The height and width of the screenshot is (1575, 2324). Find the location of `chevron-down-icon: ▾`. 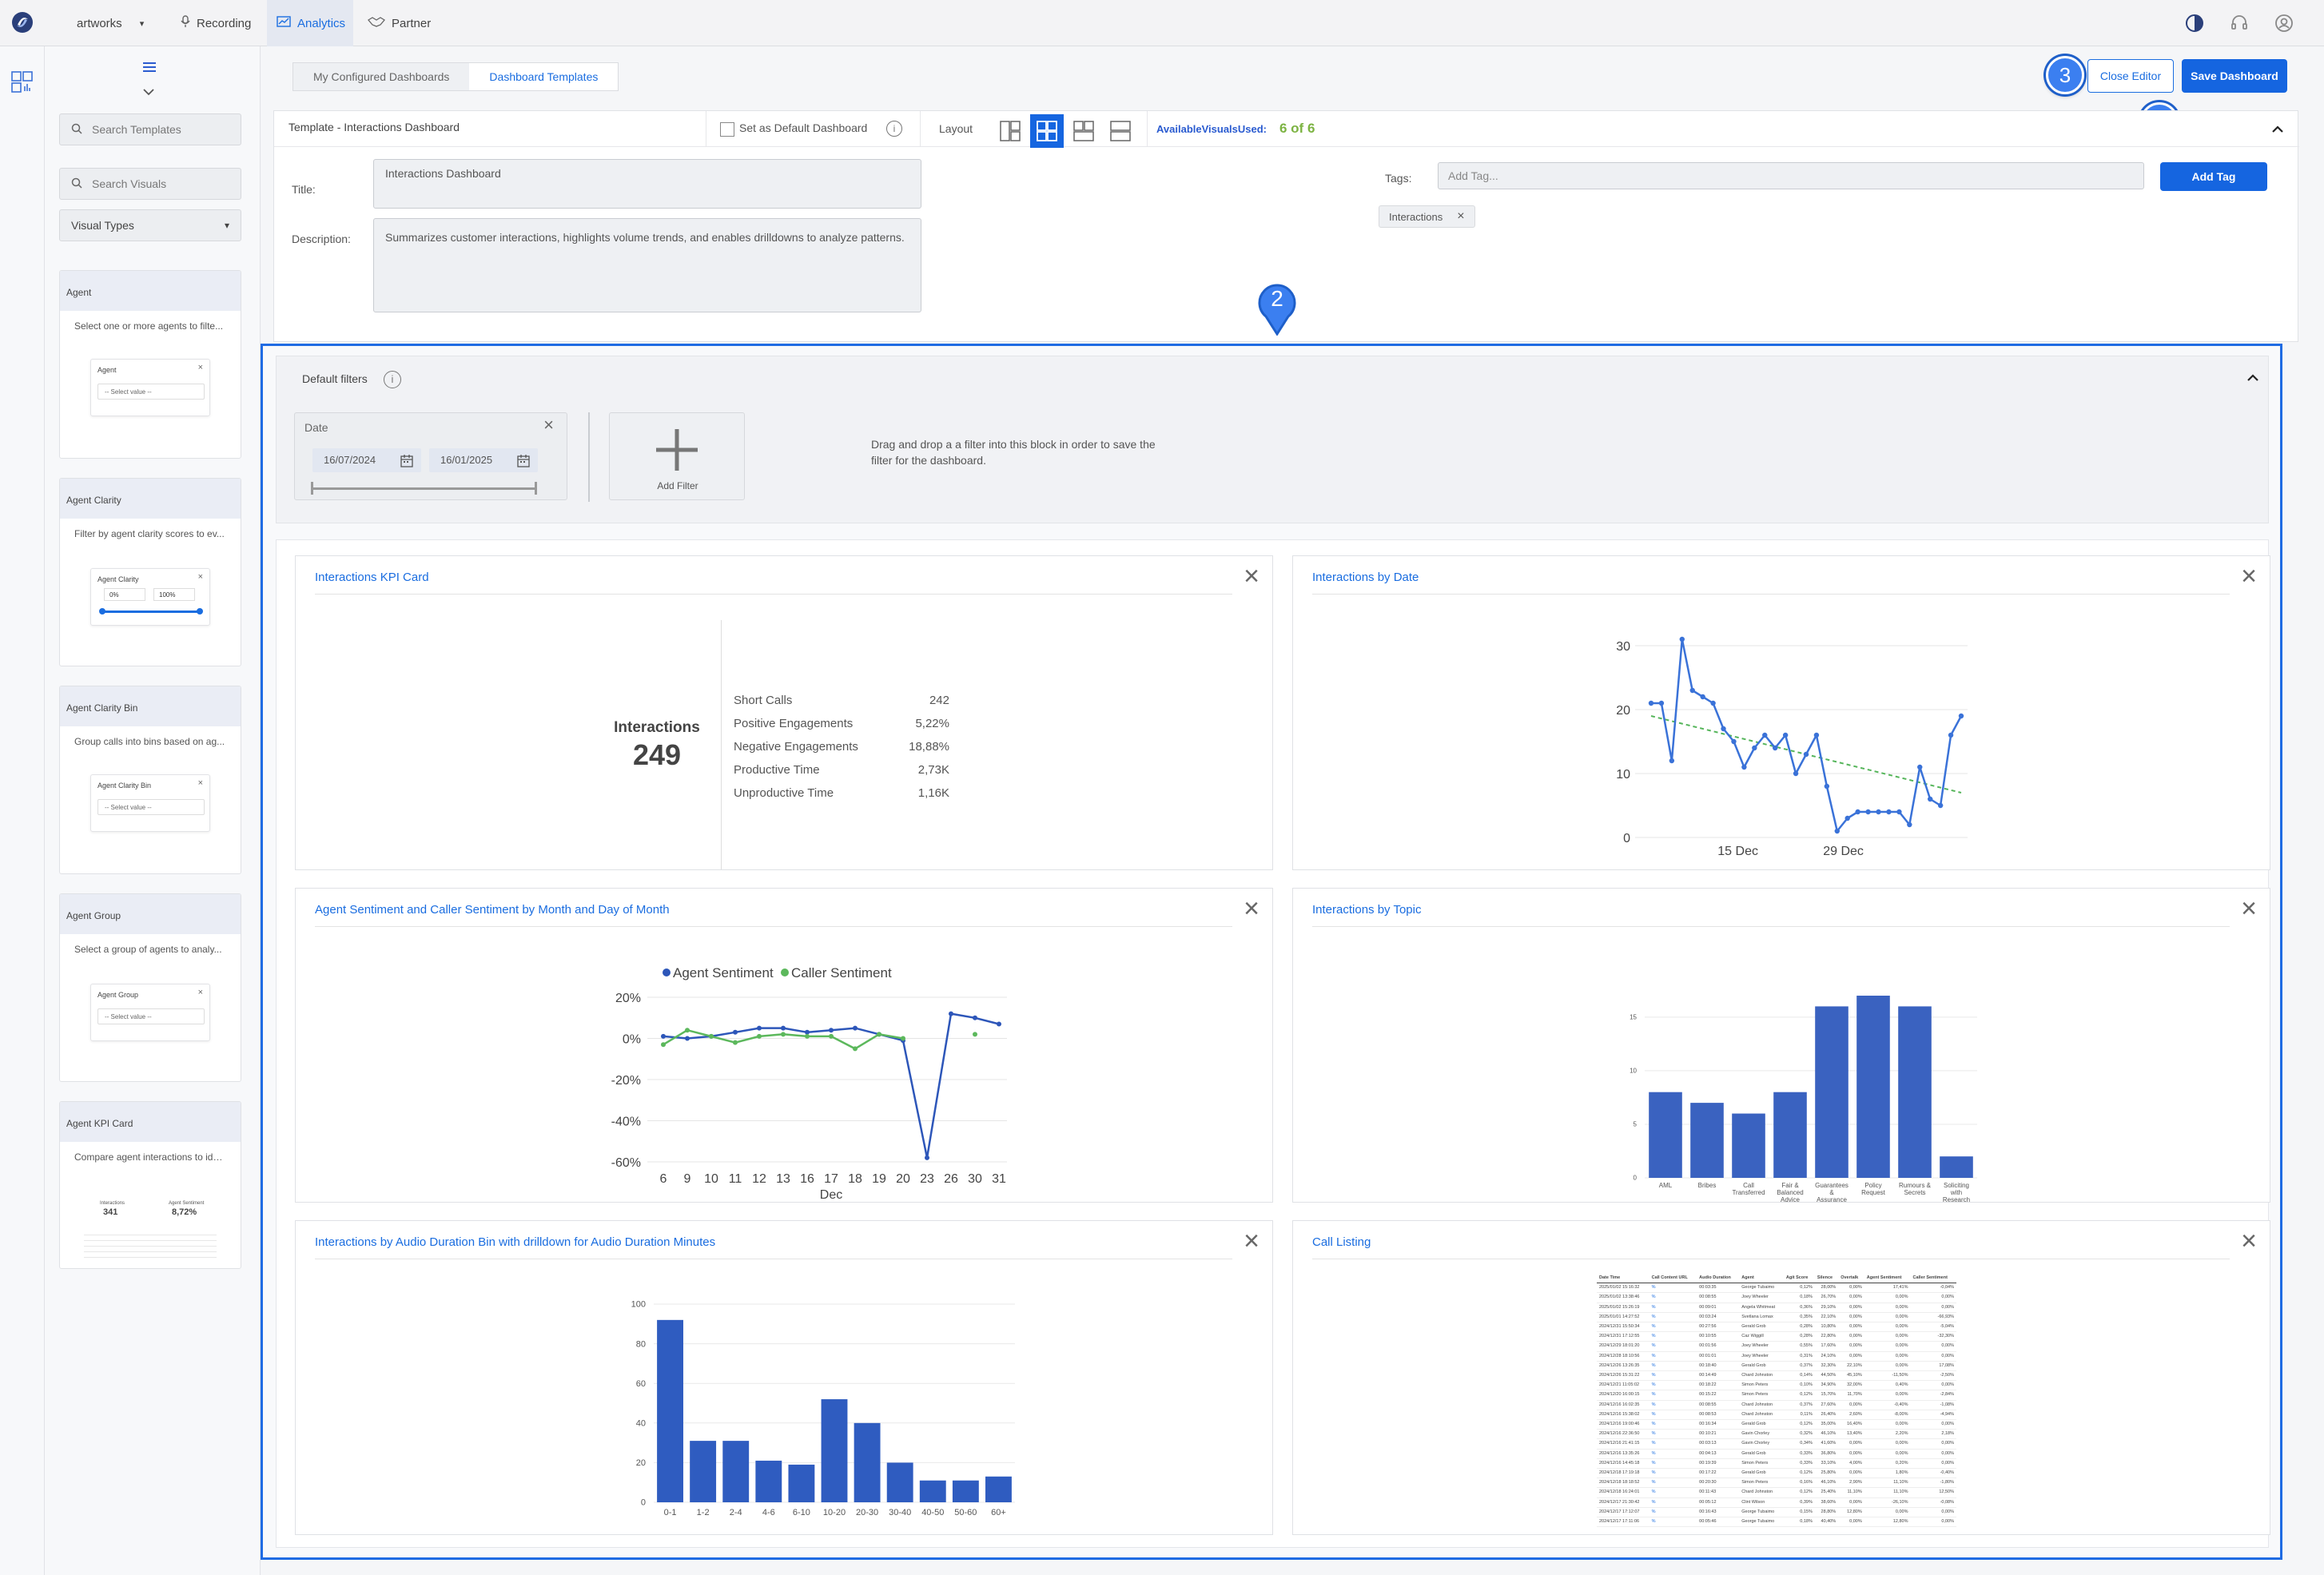

chevron-down-icon: ▾ is located at coordinates (142, 23).